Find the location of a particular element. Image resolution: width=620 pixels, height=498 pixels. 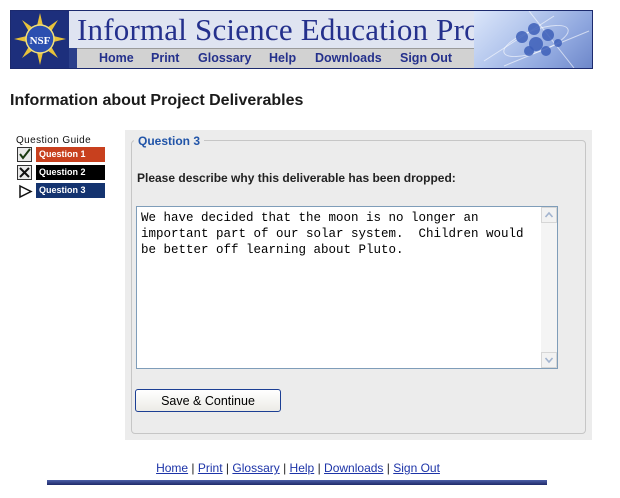

footer-home: Home is located at coordinates (172, 468).